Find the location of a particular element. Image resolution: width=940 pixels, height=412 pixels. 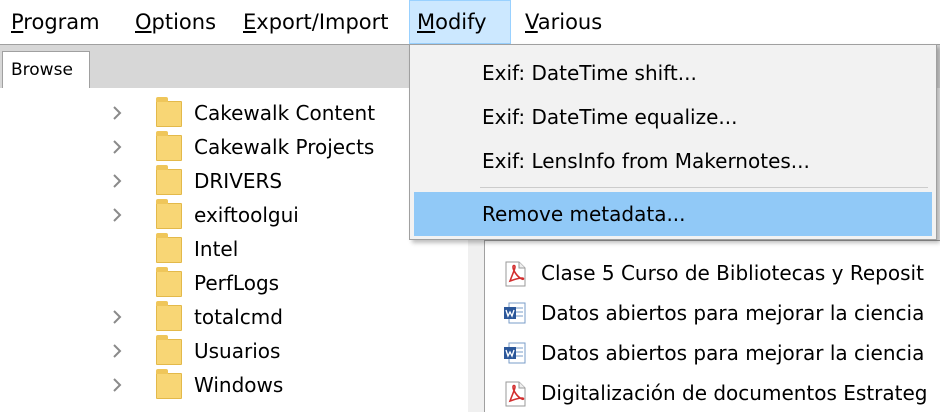

menu-program: Program is located at coordinates (55, 22).